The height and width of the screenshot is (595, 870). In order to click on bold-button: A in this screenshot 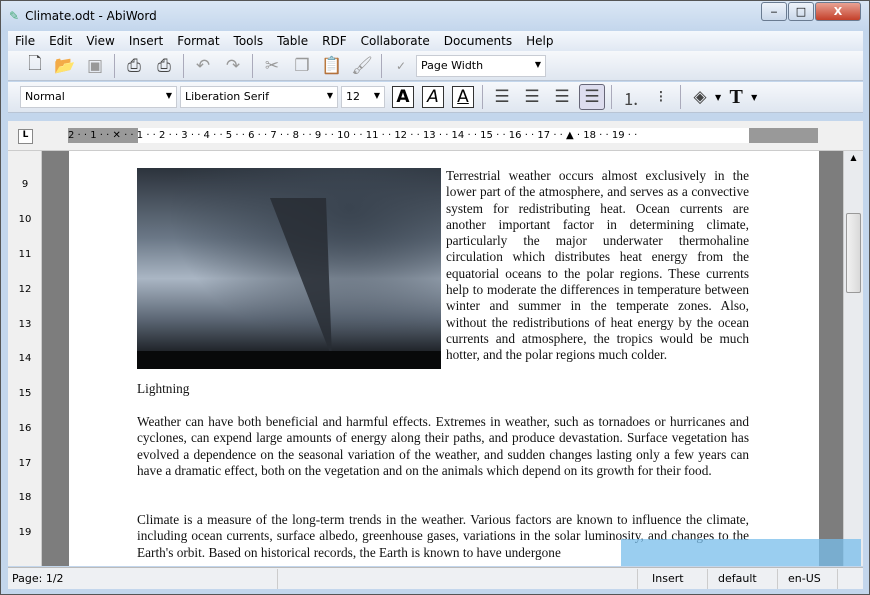, I will do `click(403, 97)`.